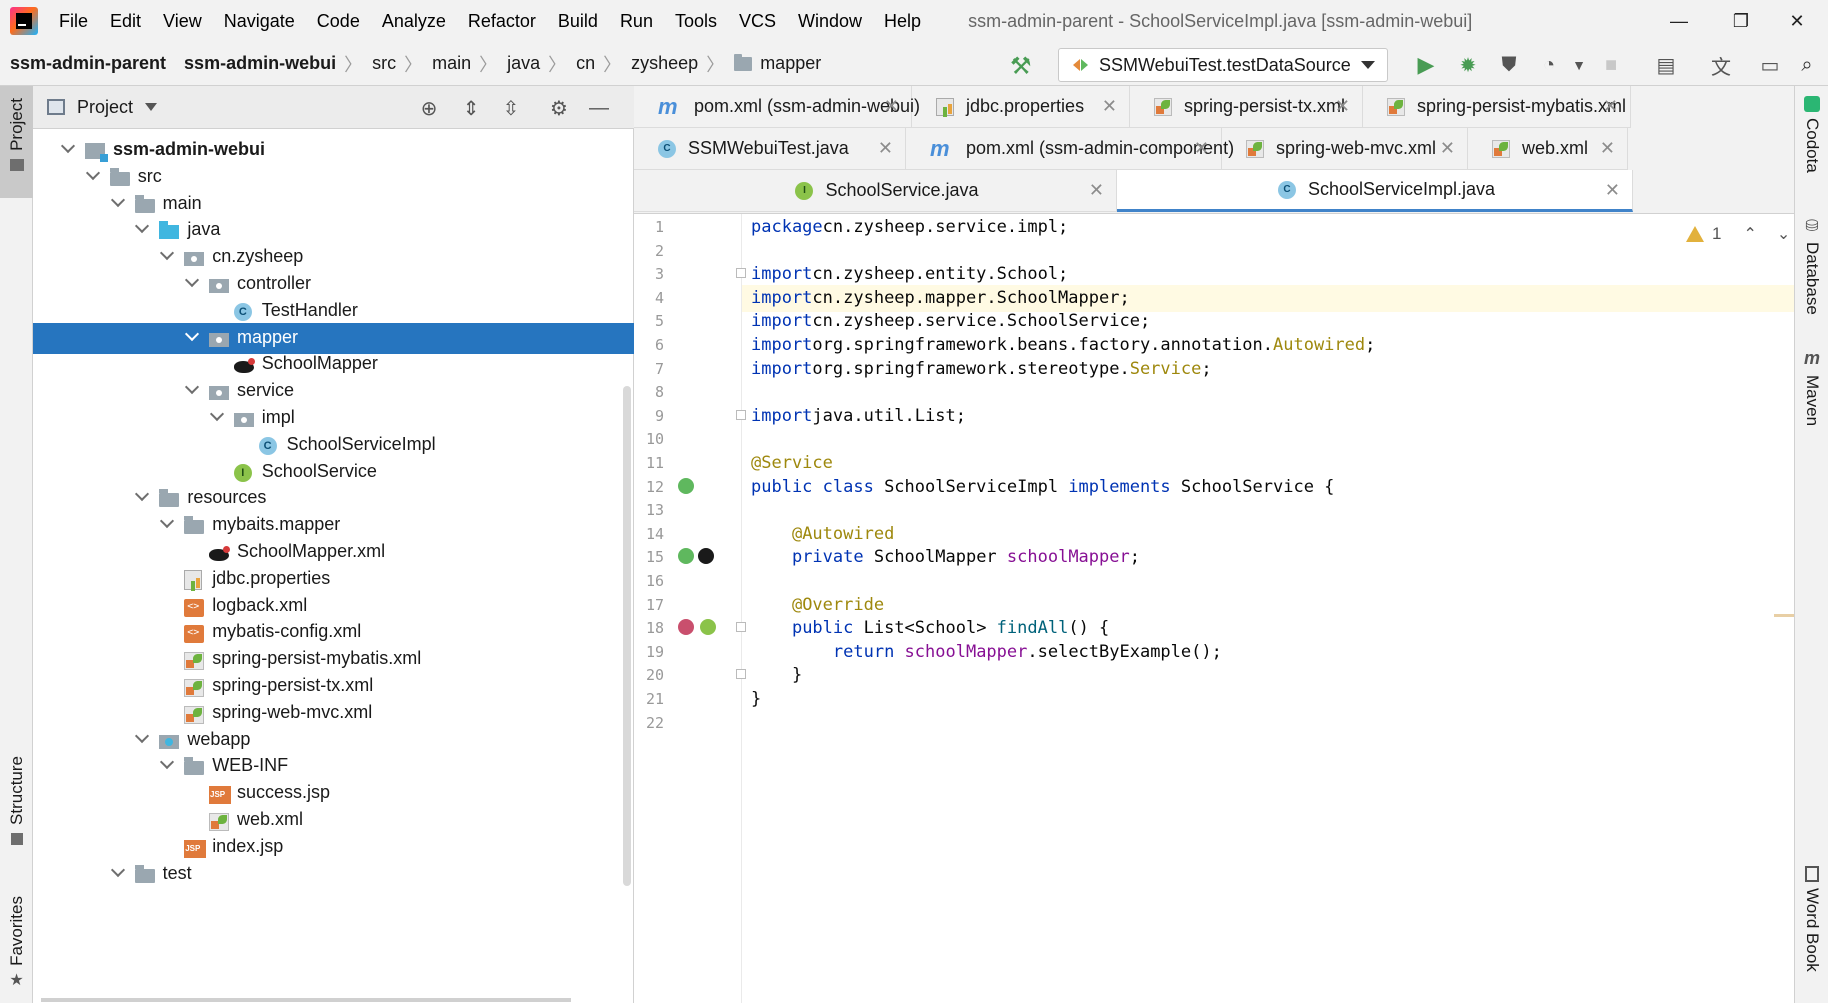 The height and width of the screenshot is (1003, 1828). What do you see at coordinates (636, 21) in the screenshot?
I see `menu-run: Run` at bounding box center [636, 21].